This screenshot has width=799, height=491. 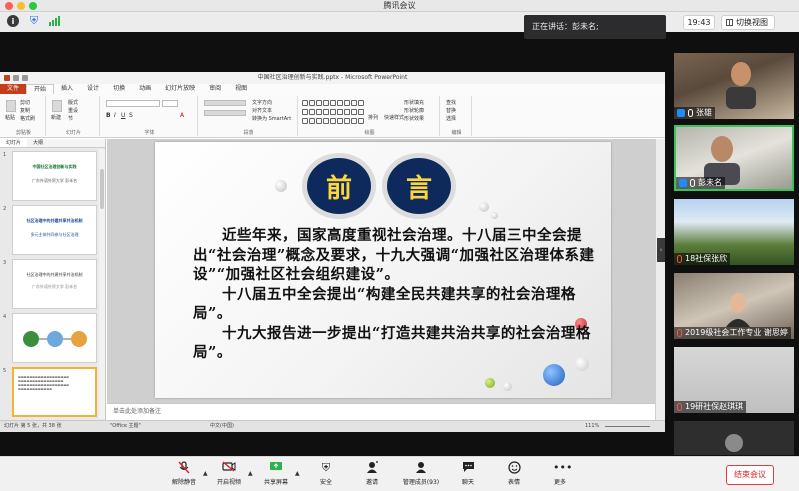 What do you see at coordinates (54, 284) in the screenshot?
I see `slide-thumbnail: 社区治理中的共建共享共治机制 广东外语外贸大学 彭未名` at bounding box center [54, 284].